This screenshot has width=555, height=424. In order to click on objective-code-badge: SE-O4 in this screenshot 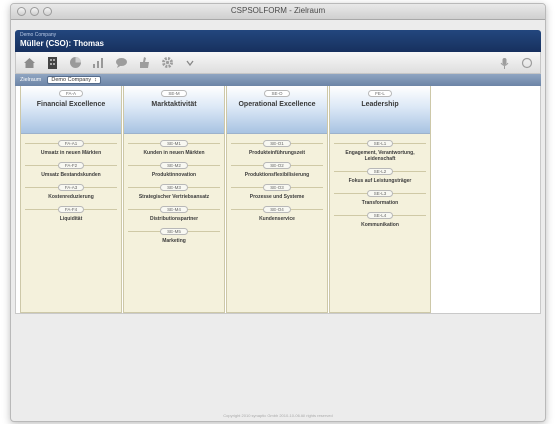, I will do `click(277, 209)`.